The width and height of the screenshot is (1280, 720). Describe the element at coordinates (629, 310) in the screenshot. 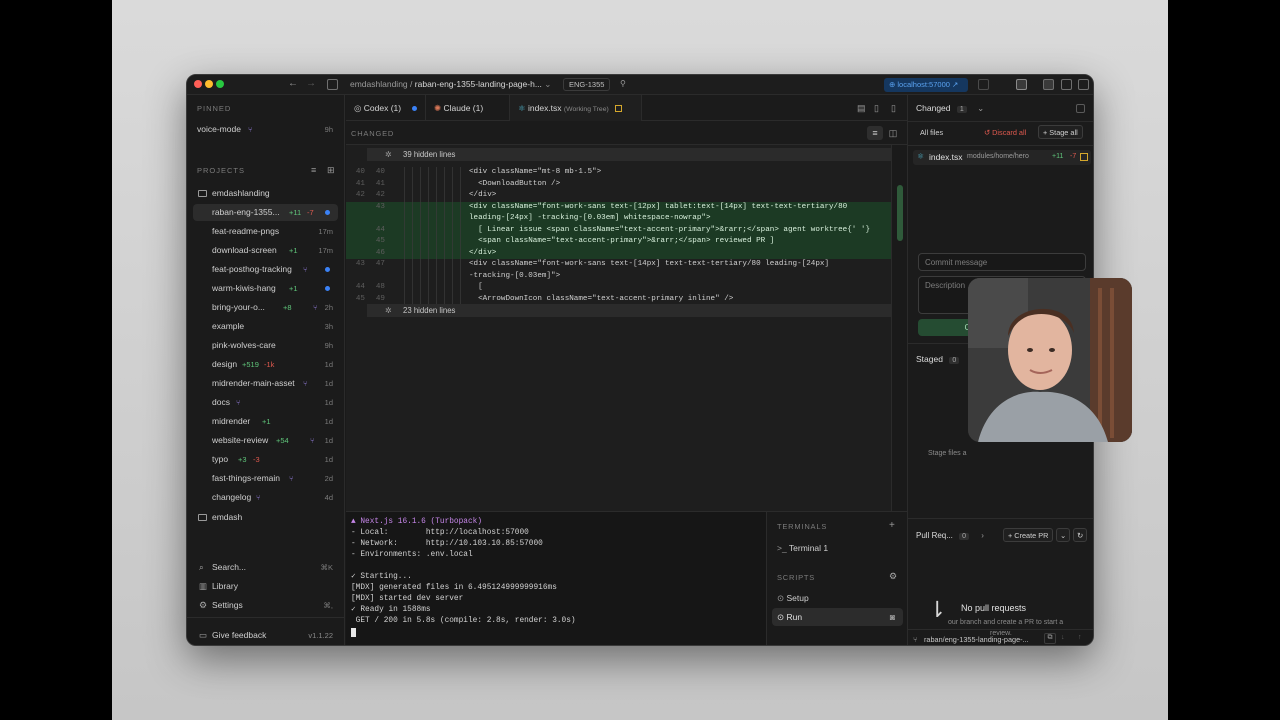

I see `hidden-lines-bottom: ✲ 23 hidden lines` at that location.